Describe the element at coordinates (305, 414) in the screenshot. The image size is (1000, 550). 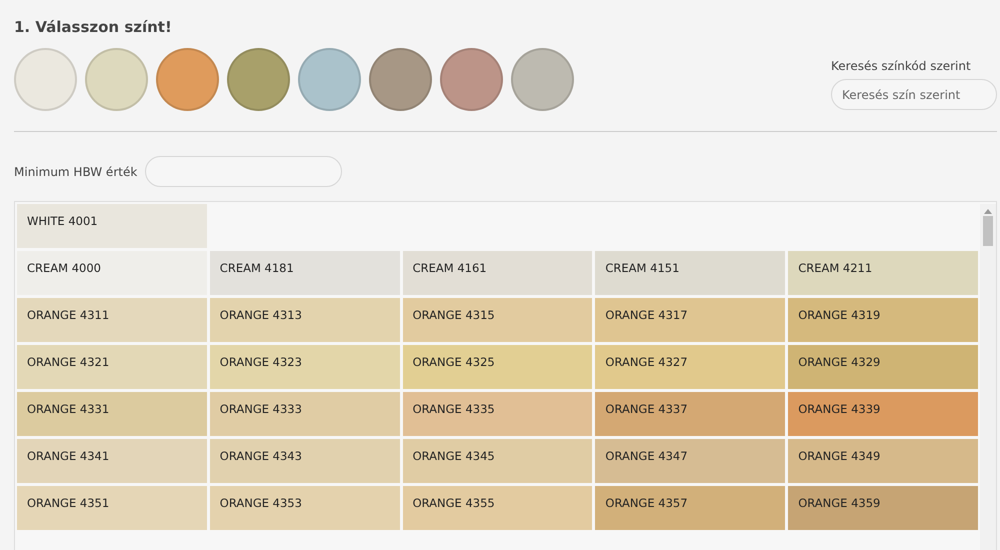
I see `color-tile: ORANGE 4333` at that location.